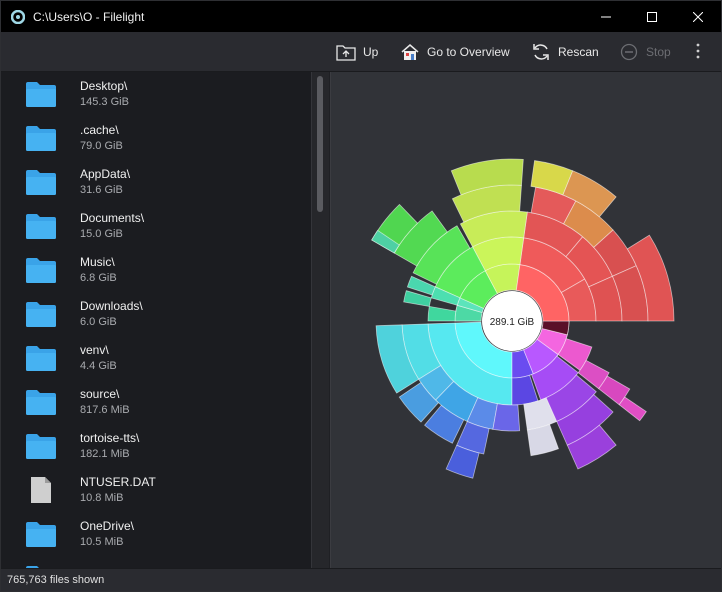 This screenshot has width=722, height=592. Describe the element at coordinates (156, 402) in the screenshot. I see `list-item: source\ 817.6 MiB` at that location.